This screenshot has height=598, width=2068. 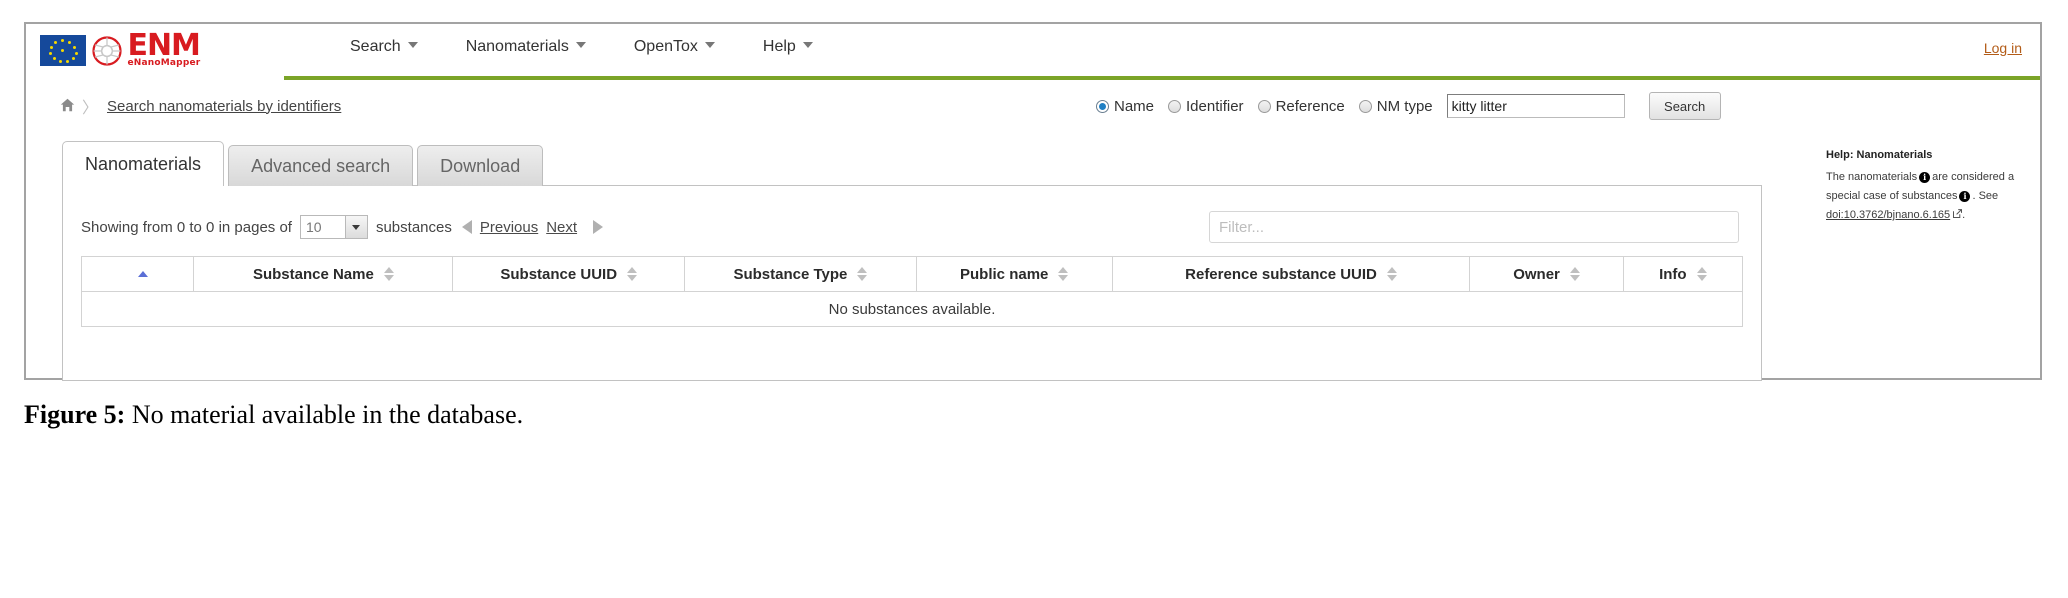 I want to click on filter-input, so click(x=1474, y=227).